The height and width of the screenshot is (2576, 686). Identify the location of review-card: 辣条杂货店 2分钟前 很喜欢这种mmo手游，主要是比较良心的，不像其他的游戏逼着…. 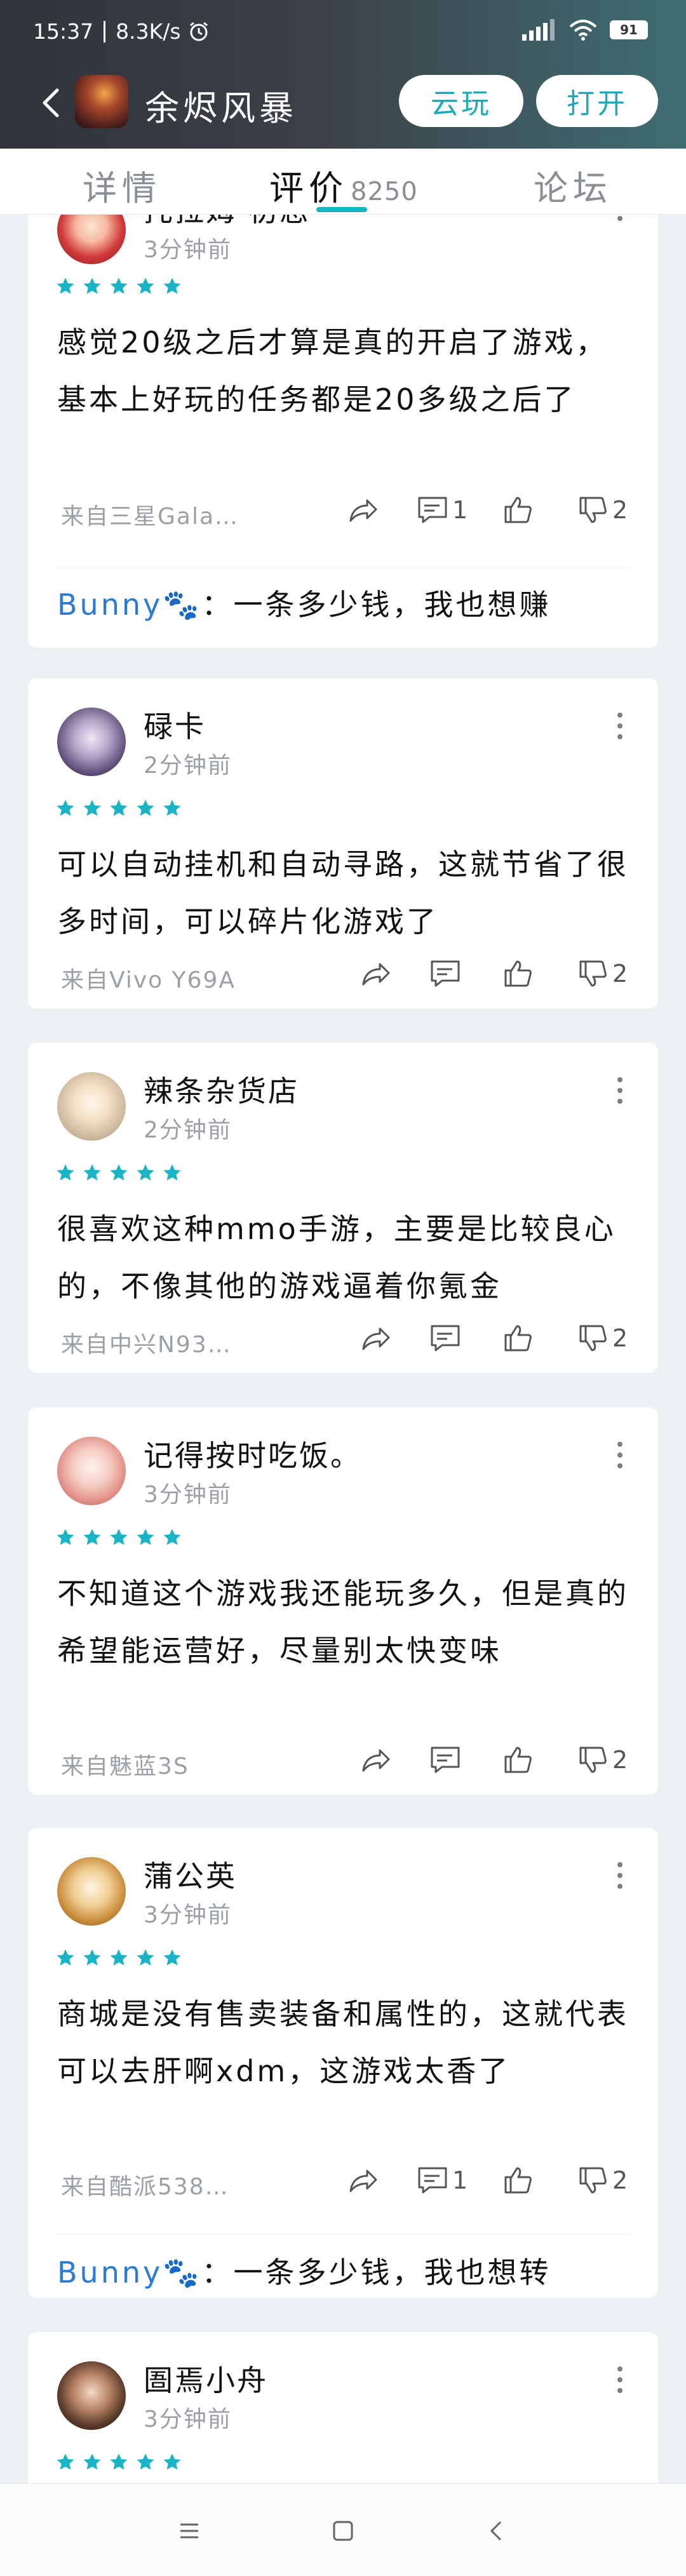
(343, 1208).